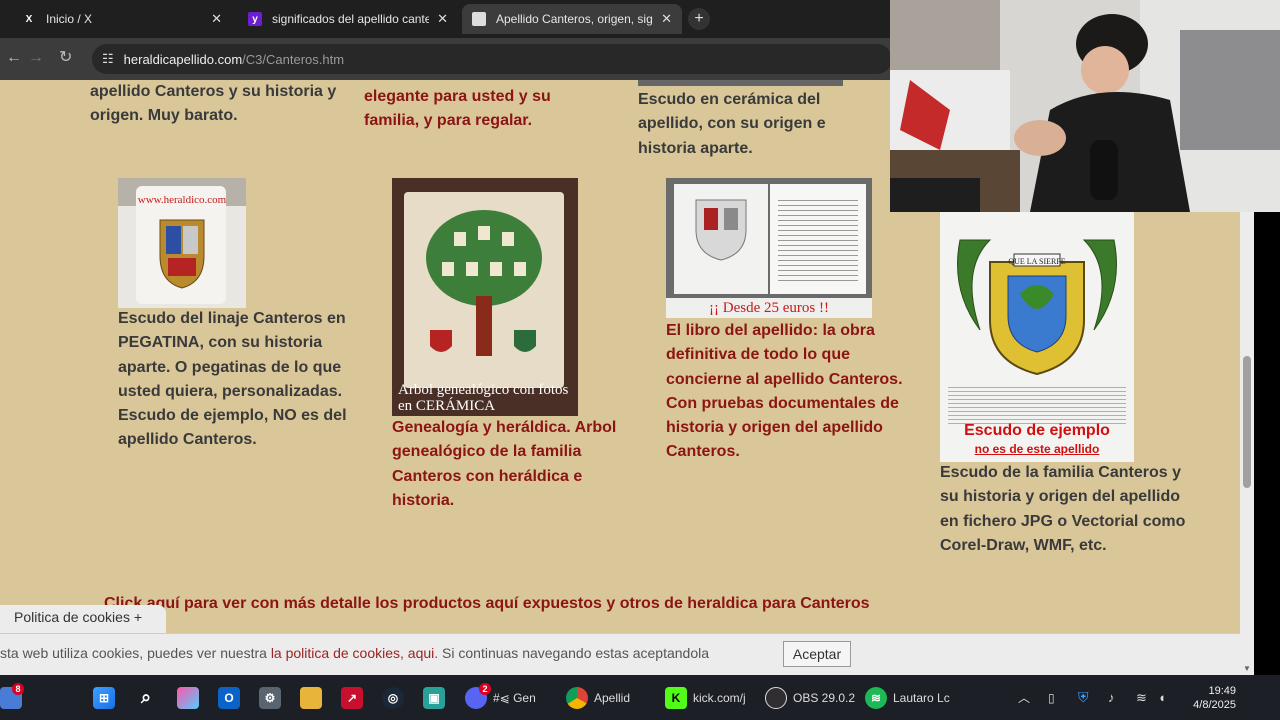 The image size is (1280, 720). Describe the element at coordinates (1037, 430) in the screenshot. I see `example-caption: Escudo de ejemplo` at that location.